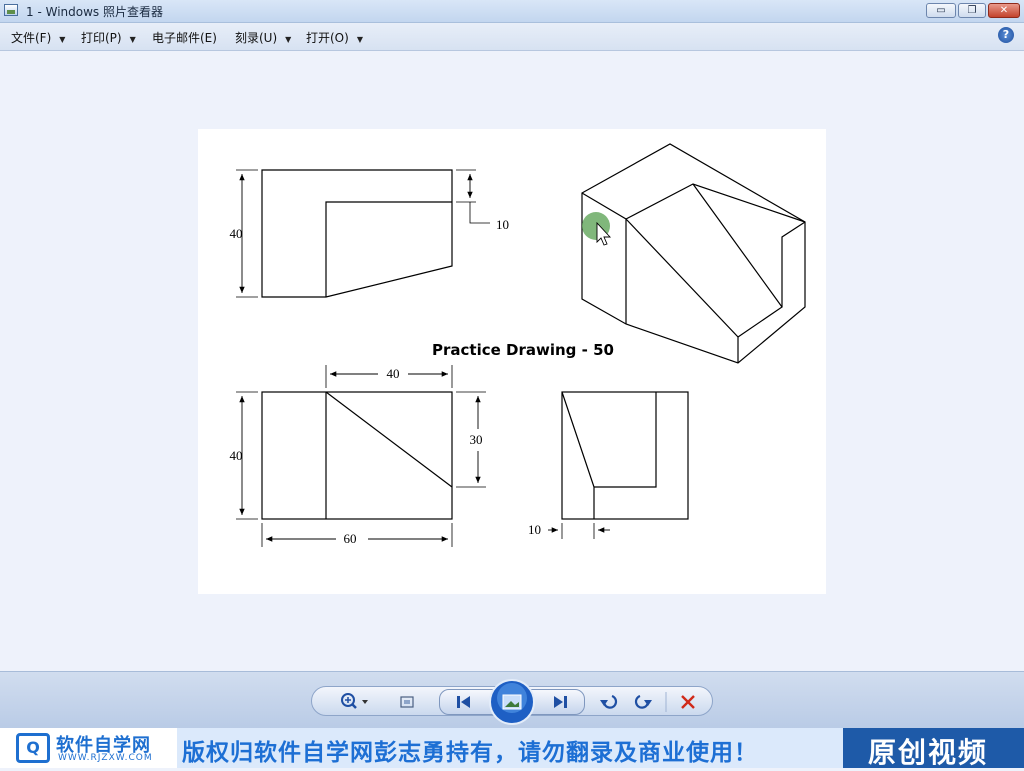 Image resolution: width=1024 pixels, height=771 pixels. Describe the element at coordinates (354, 701) in the screenshot. I see `zoom-icon` at that location.